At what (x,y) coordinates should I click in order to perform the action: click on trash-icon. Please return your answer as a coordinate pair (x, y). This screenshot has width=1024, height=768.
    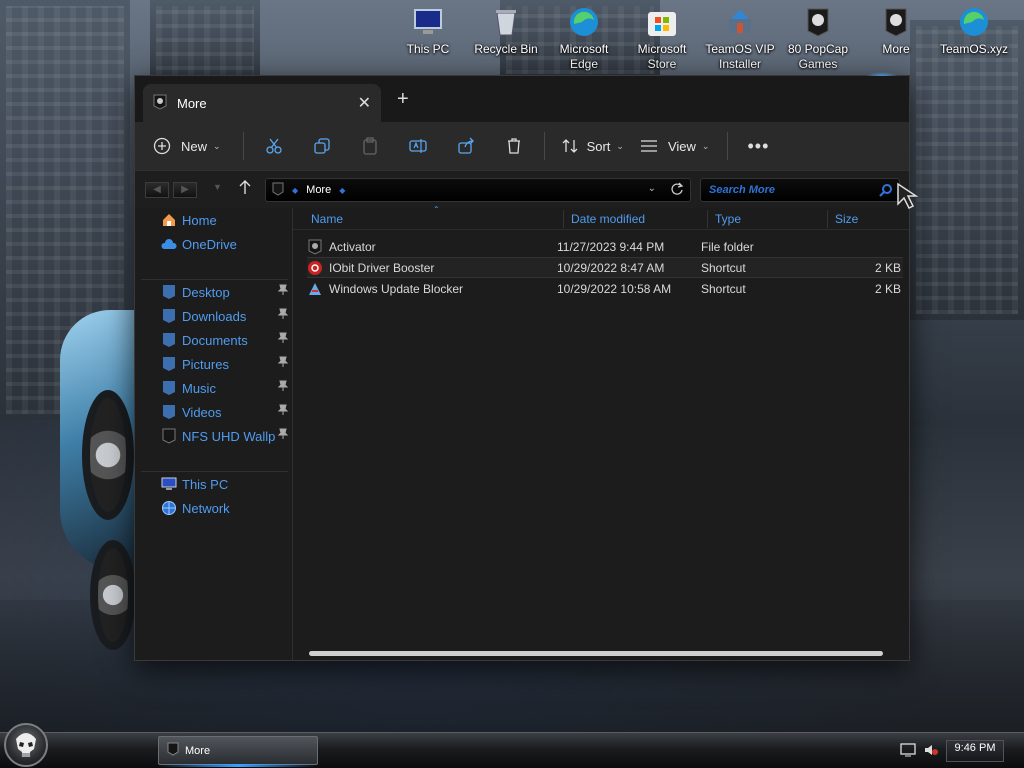
    Looking at the image, I should click on (513, 146).